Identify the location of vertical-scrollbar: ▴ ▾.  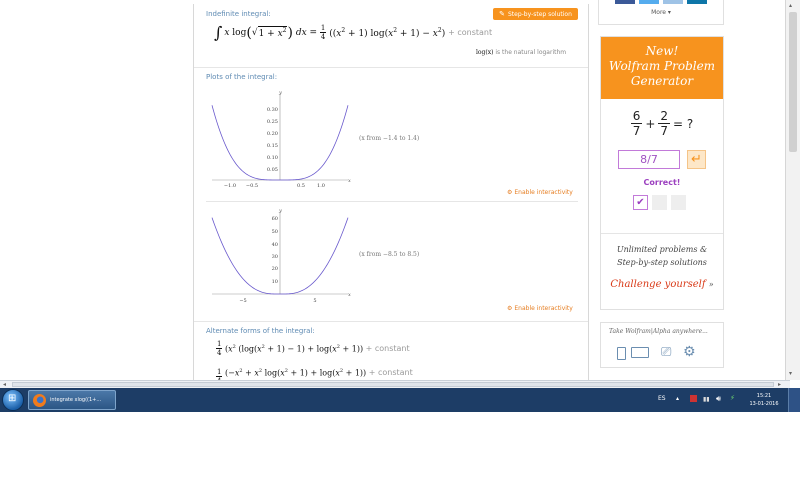
(792, 190).